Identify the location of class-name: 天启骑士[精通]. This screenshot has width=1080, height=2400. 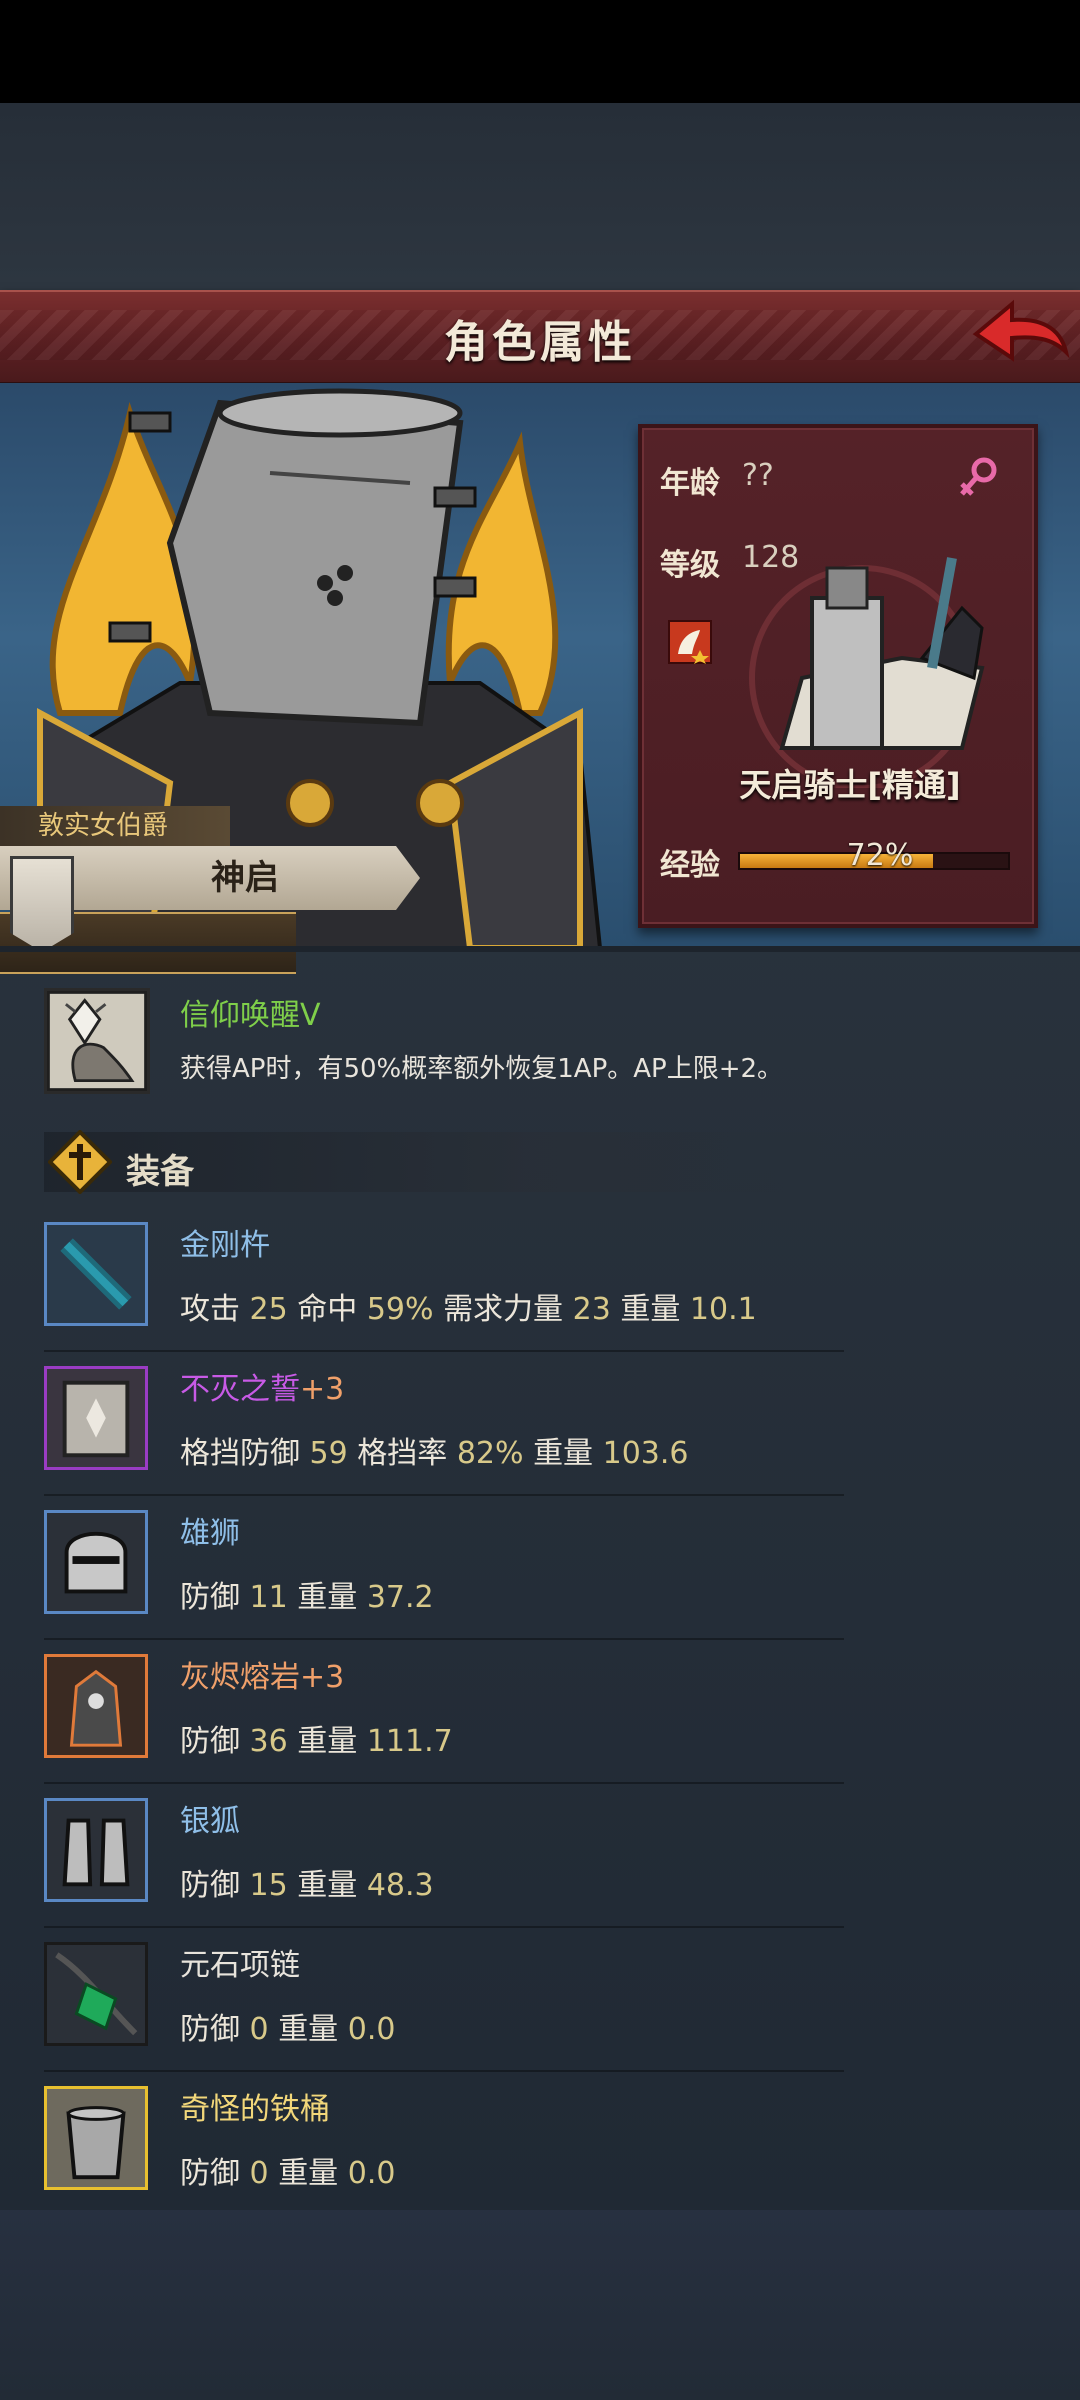
(850, 785).